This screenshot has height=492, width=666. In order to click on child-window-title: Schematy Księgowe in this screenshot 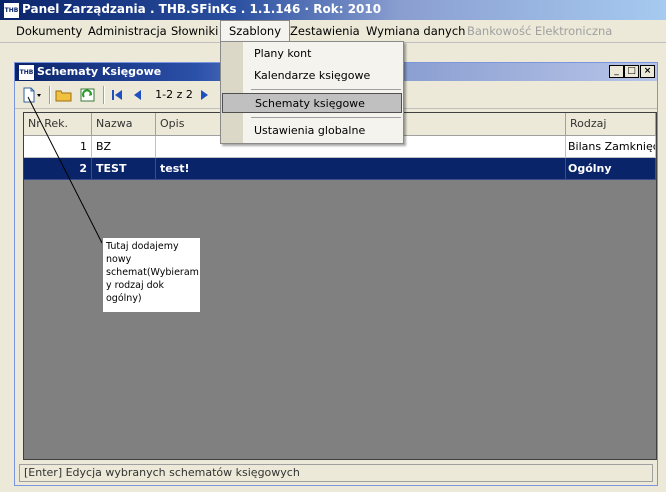, I will do `click(99, 71)`.